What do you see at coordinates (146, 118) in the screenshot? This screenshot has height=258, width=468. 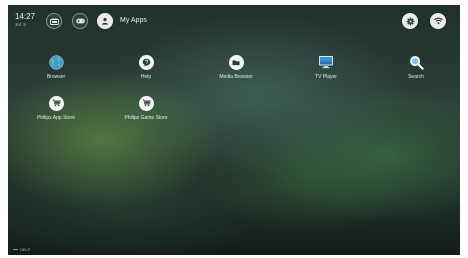 I see `app-label: Philips Game Store` at bounding box center [146, 118].